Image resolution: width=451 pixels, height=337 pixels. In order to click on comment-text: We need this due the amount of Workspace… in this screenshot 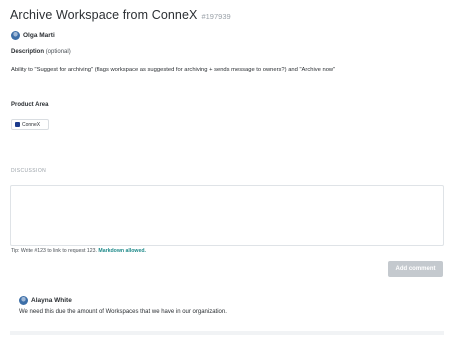, I will do `click(123, 312)`.